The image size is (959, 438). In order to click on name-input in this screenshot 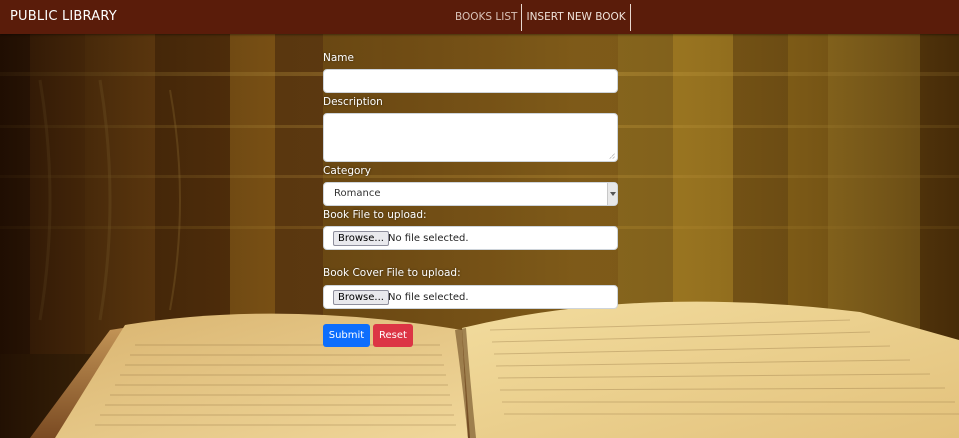, I will do `click(470, 81)`.